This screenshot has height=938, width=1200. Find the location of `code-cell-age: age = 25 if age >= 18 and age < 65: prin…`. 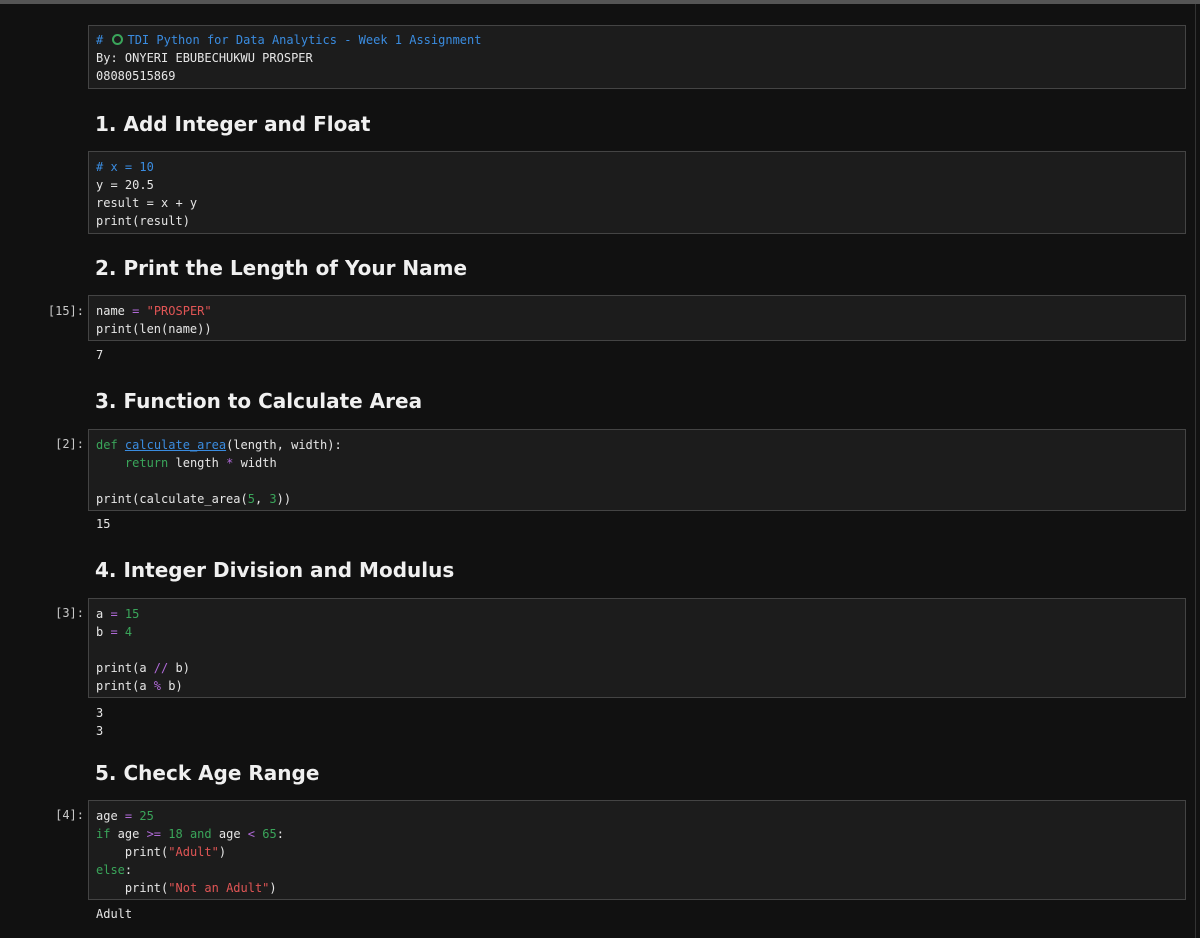

code-cell-age: age = 25 if age >= 18 and age < 65: prin… is located at coordinates (637, 850).